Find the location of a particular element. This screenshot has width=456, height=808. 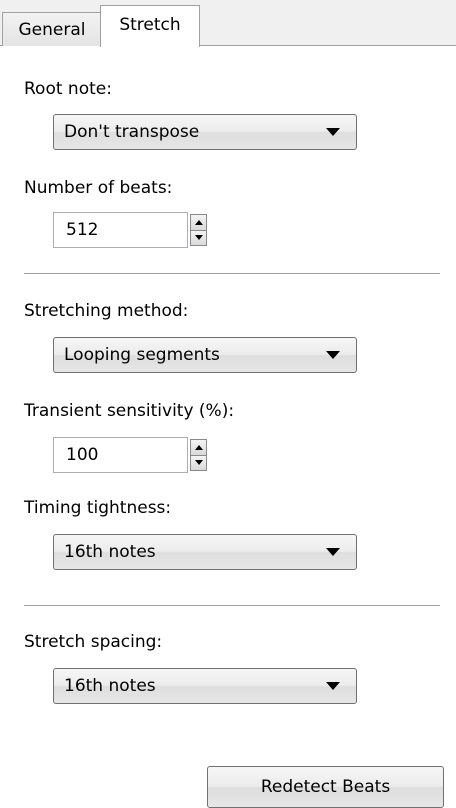

timing-tightness-dropdown: 16th notes is located at coordinates (205, 552).